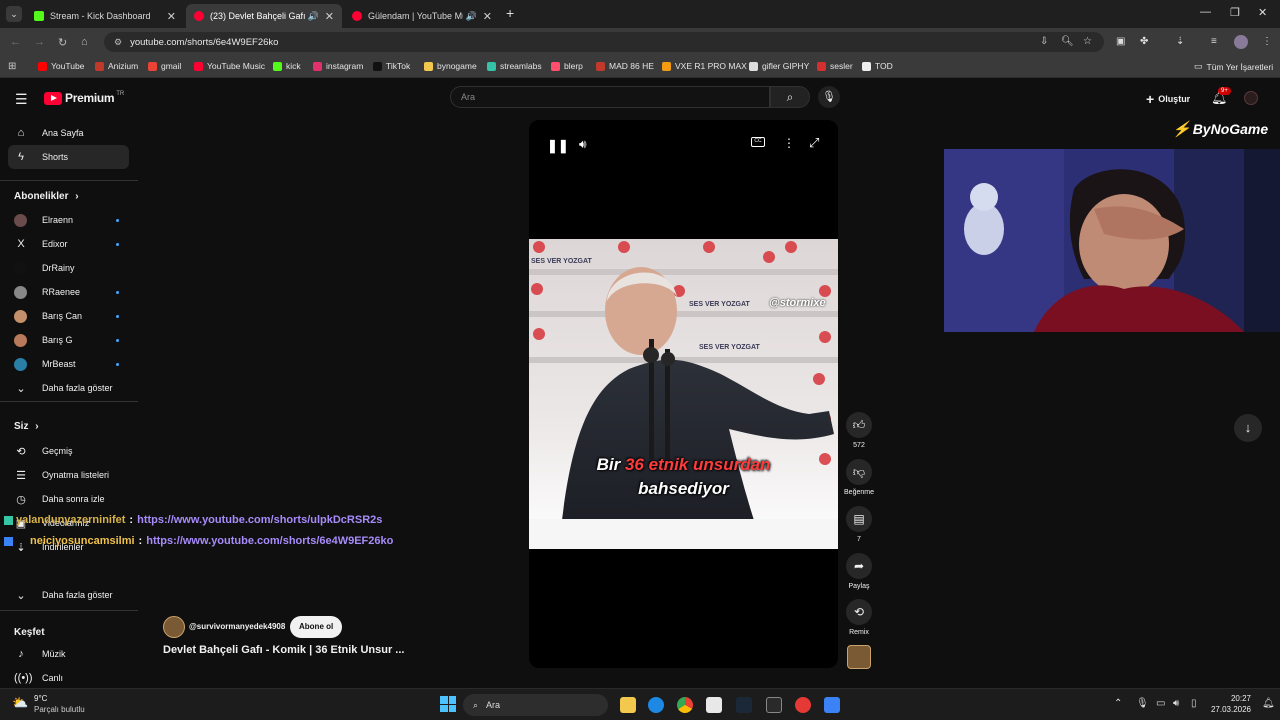 This screenshot has height=720, width=1280. I want to click on sidebar-sub: X Edixor, so click(68, 244).